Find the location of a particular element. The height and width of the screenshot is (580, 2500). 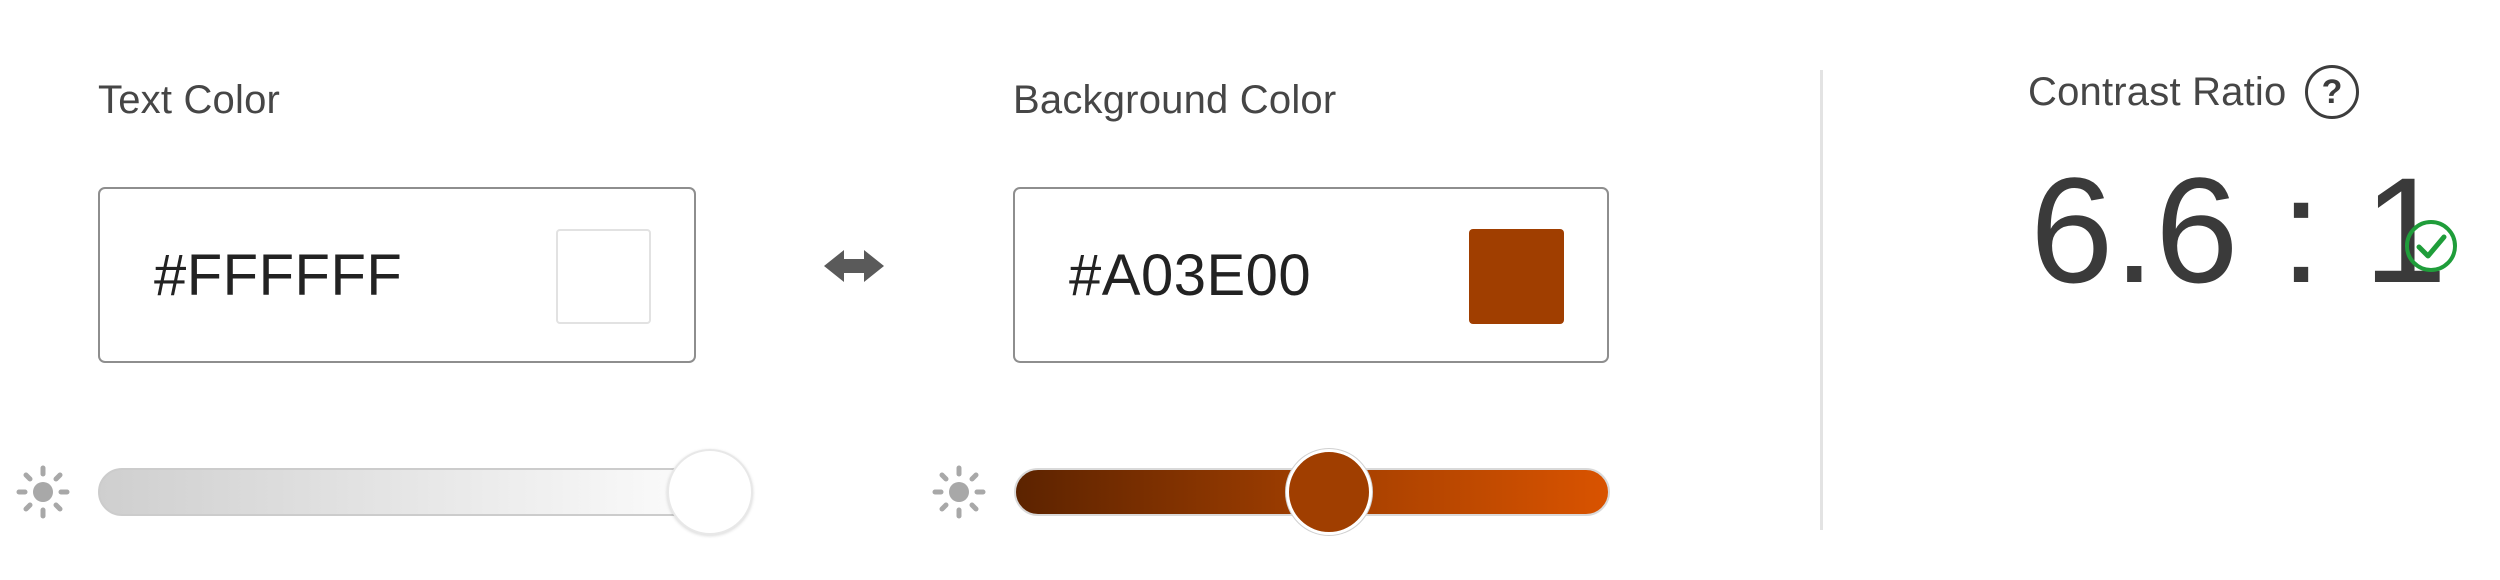

background-color-label: Background Color is located at coordinates (1175, 100).